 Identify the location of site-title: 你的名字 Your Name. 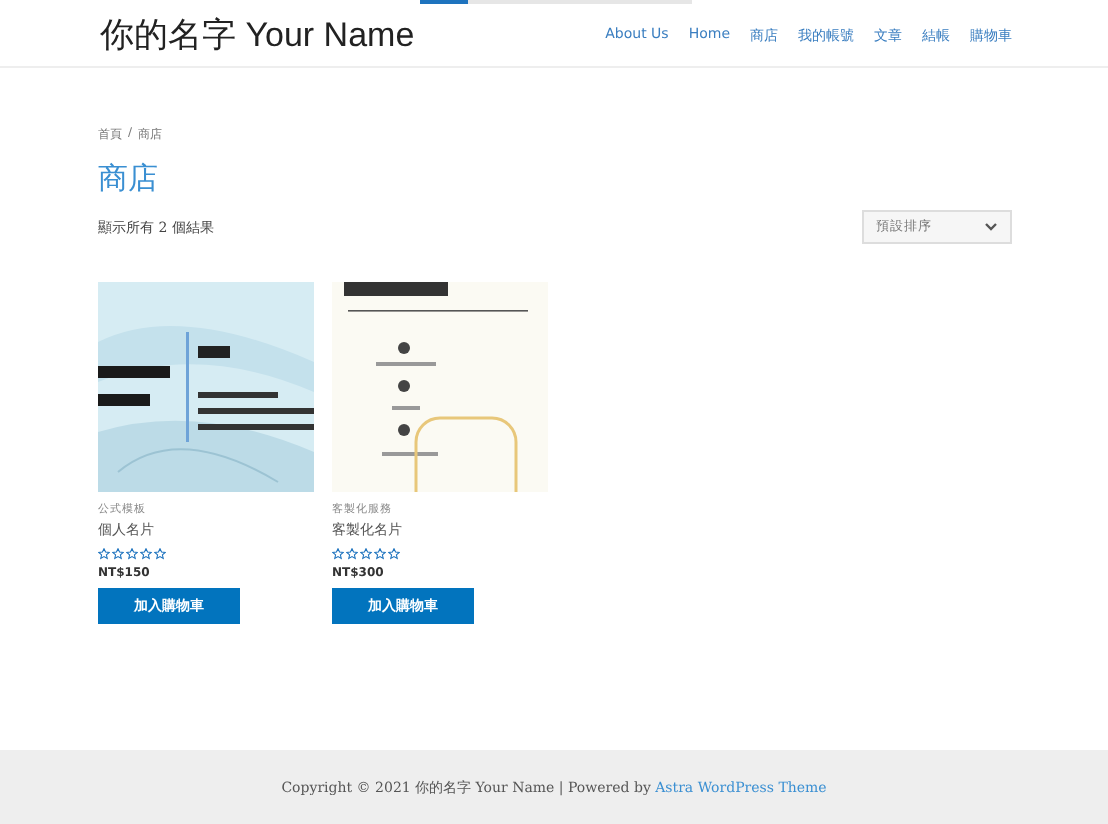
(257, 35).